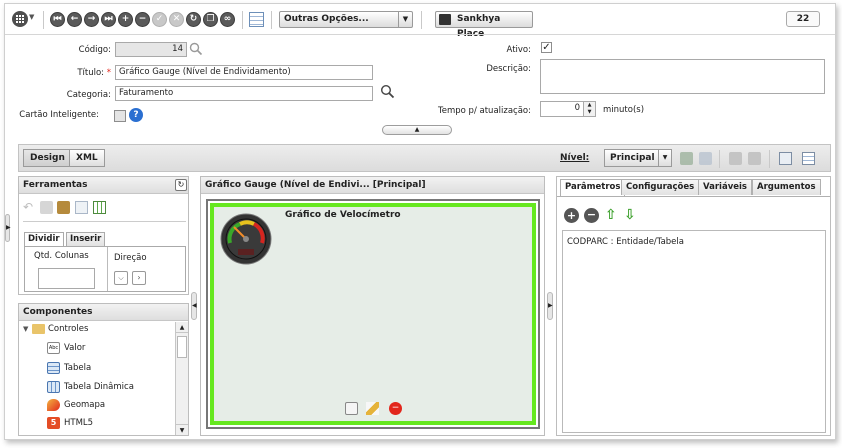  Describe the element at coordinates (142, 19) in the screenshot. I see `remove-icon: −` at that location.